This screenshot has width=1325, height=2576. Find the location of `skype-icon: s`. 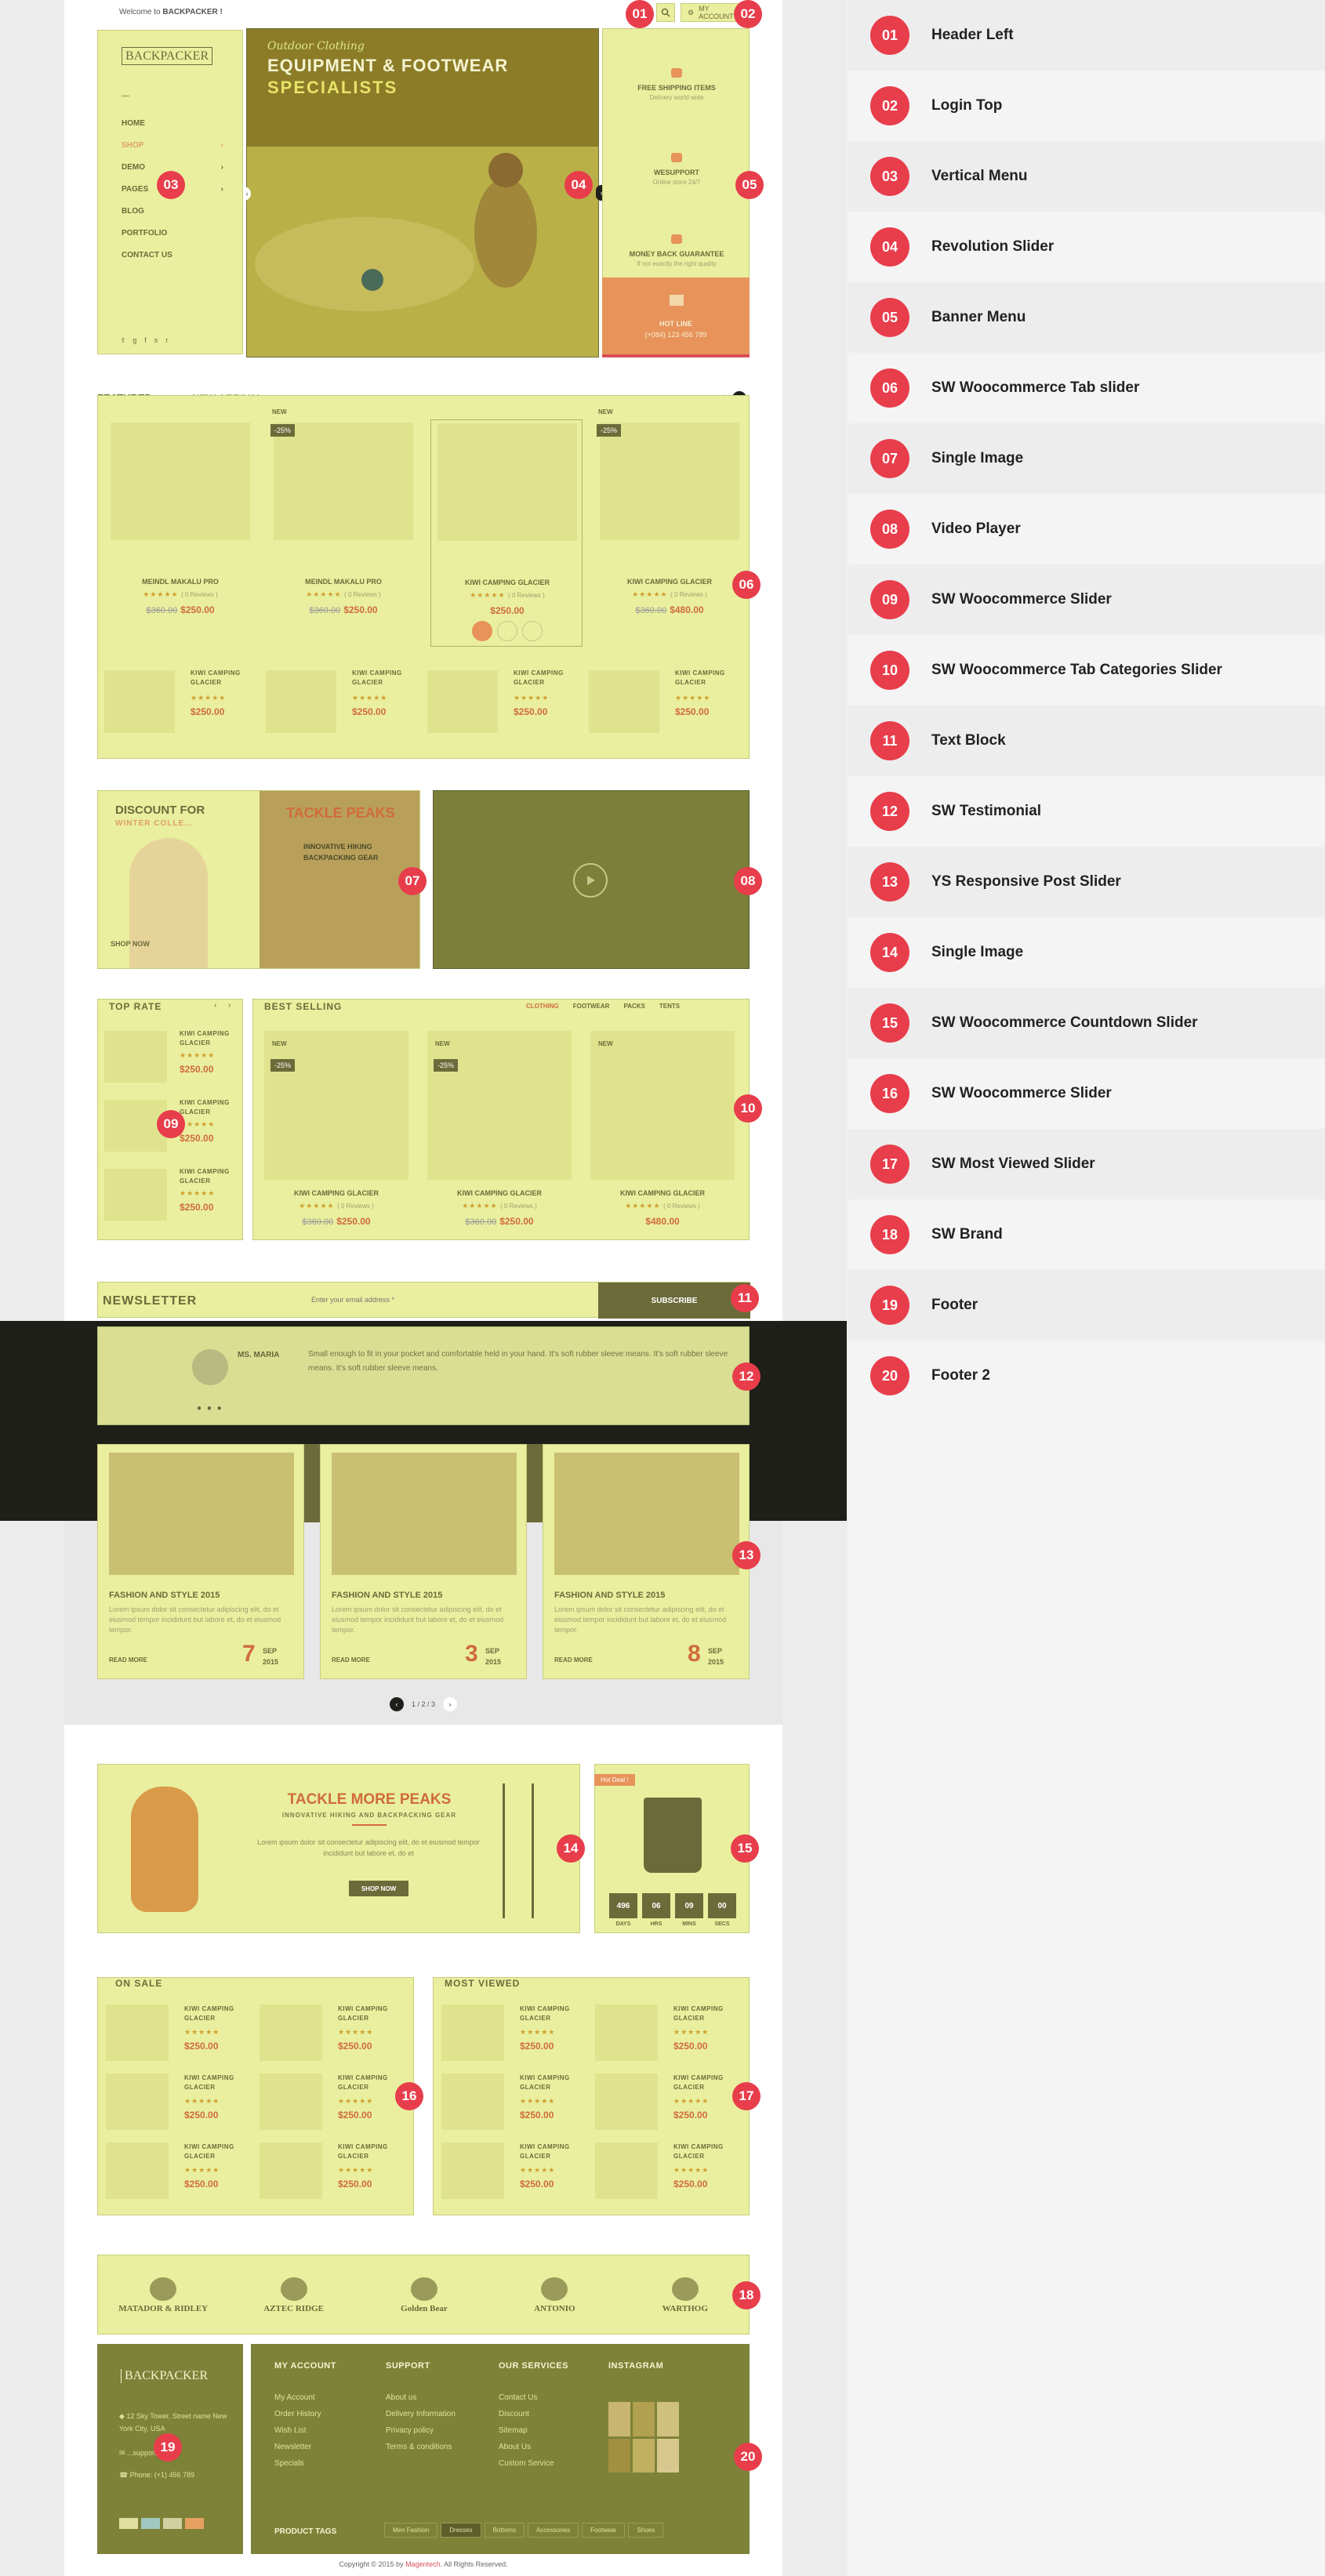

skype-icon: s is located at coordinates (160, 340).